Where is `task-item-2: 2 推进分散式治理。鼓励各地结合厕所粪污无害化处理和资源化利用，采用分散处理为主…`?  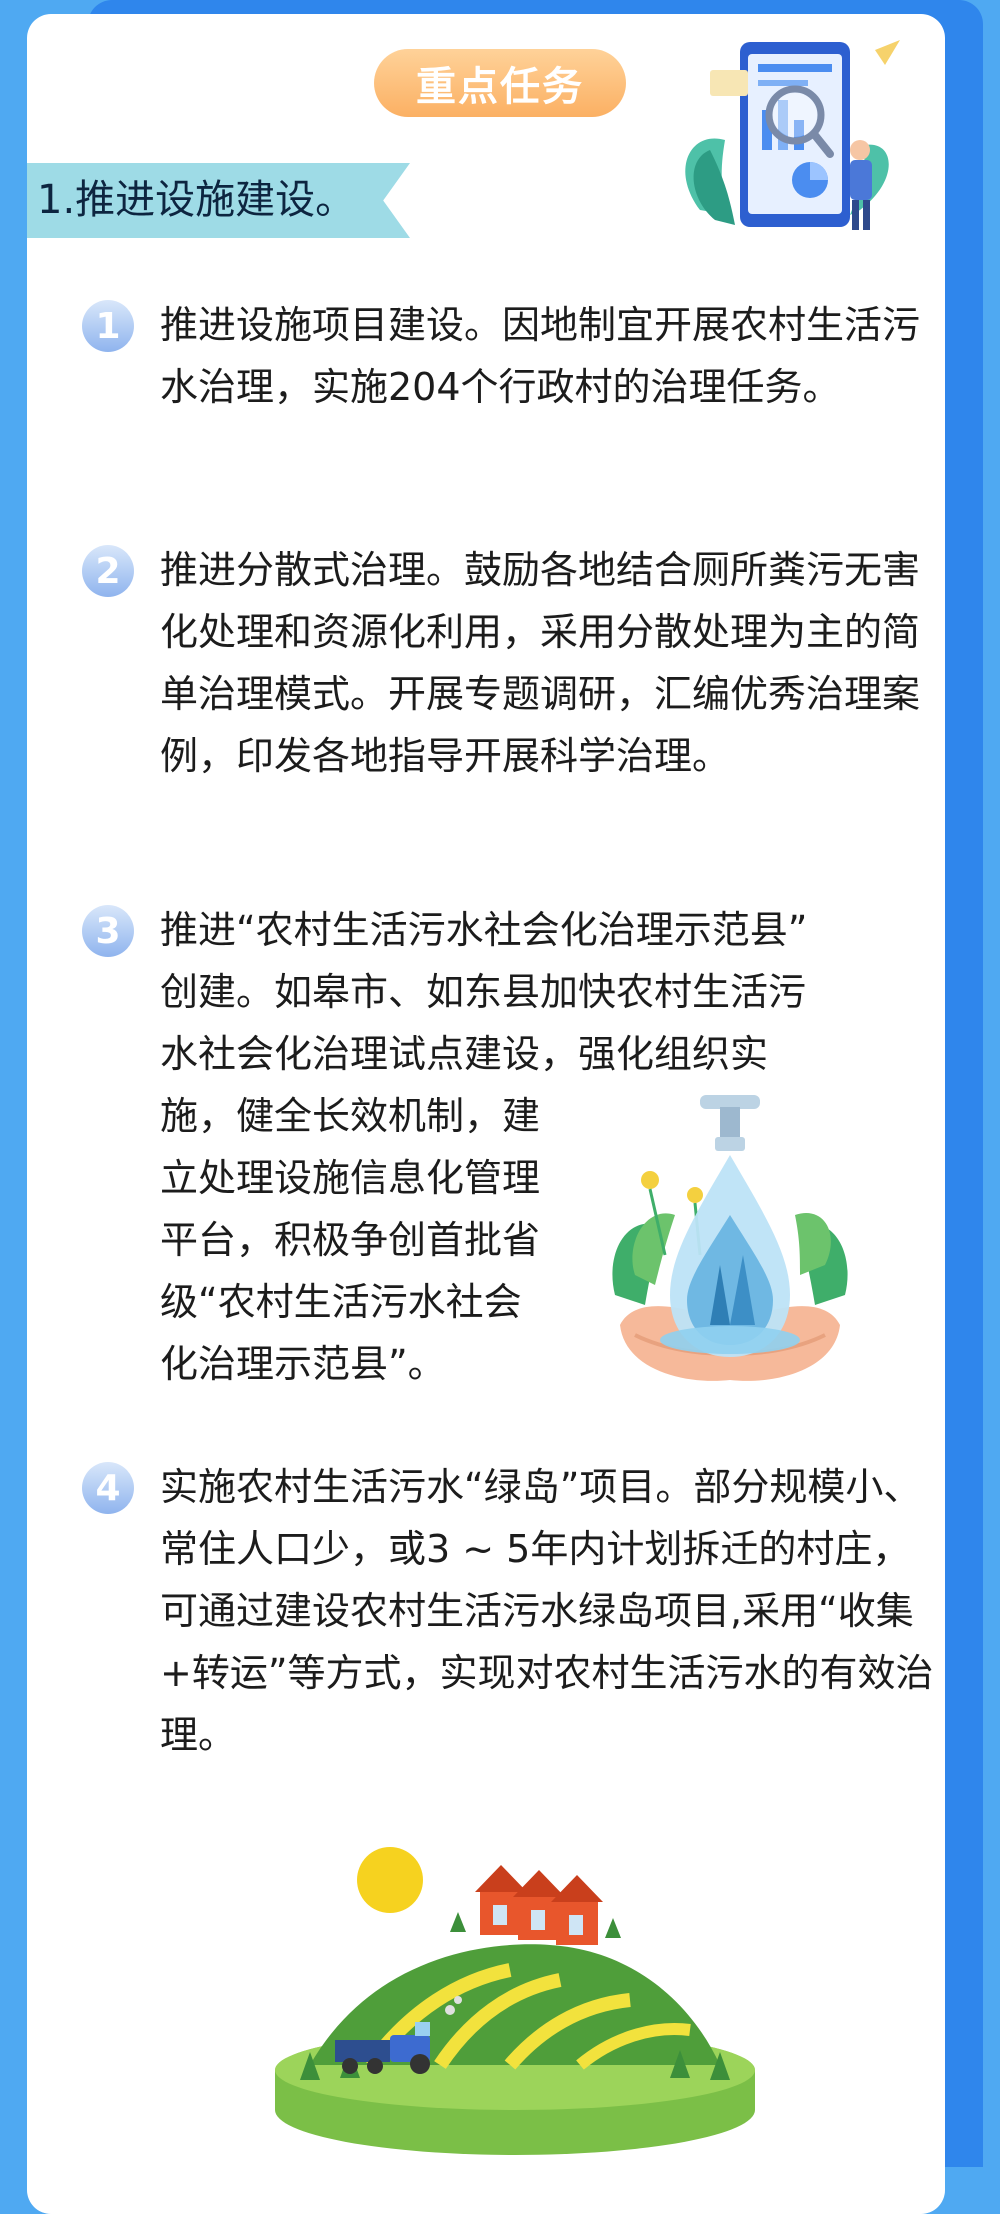 task-item-2: 2 推进分散式治理。鼓励各地结合厕所粪污无害化处理和资源化利用，采用分散处理为主… is located at coordinates (501, 699).